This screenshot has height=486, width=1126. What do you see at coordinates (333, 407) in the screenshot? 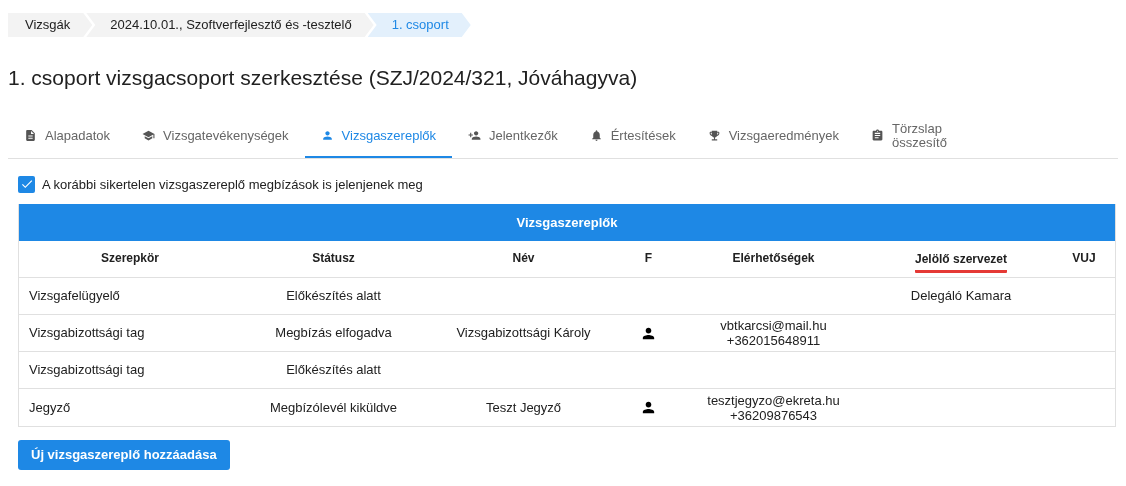
I see `table-cell-text: Megbízólevél kiküldve` at bounding box center [333, 407].